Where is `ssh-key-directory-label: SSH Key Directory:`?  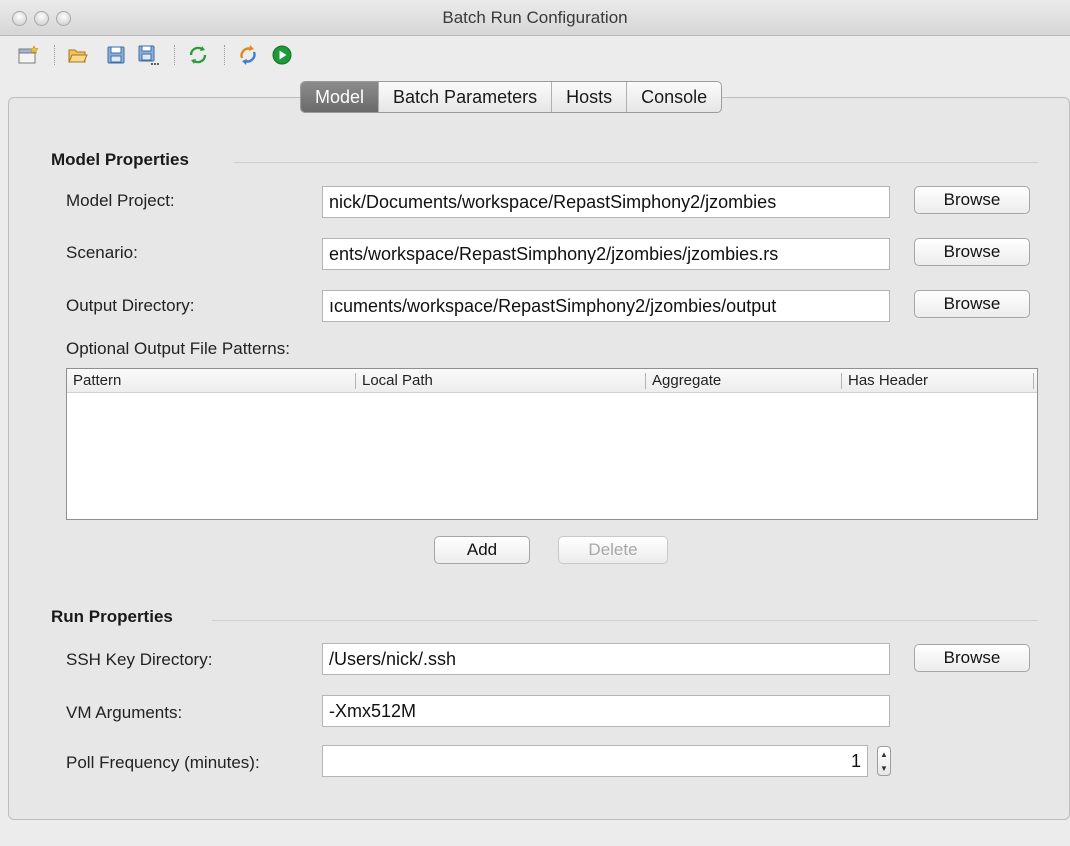
ssh-key-directory-label: SSH Key Directory: is located at coordinates (139, 659).